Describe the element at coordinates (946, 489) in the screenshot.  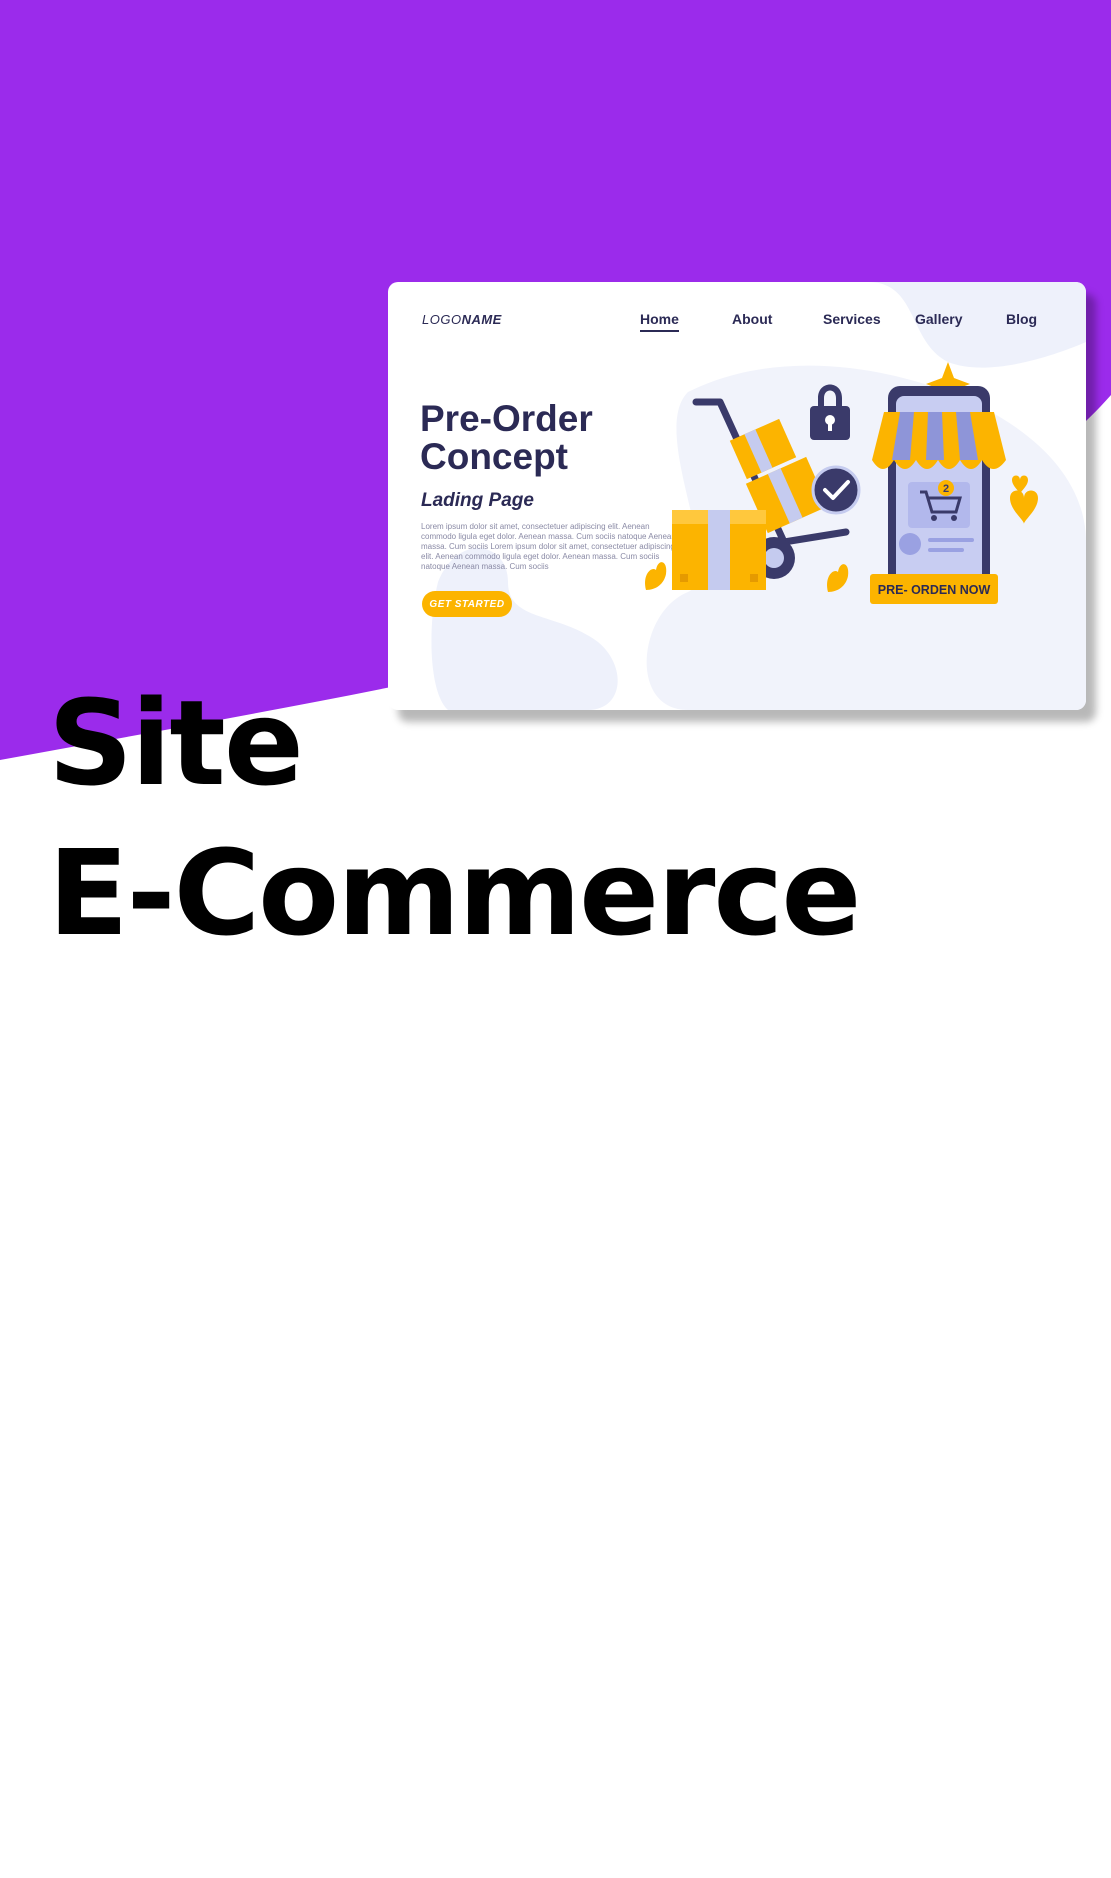
I see `cart-count: 2` at that location.